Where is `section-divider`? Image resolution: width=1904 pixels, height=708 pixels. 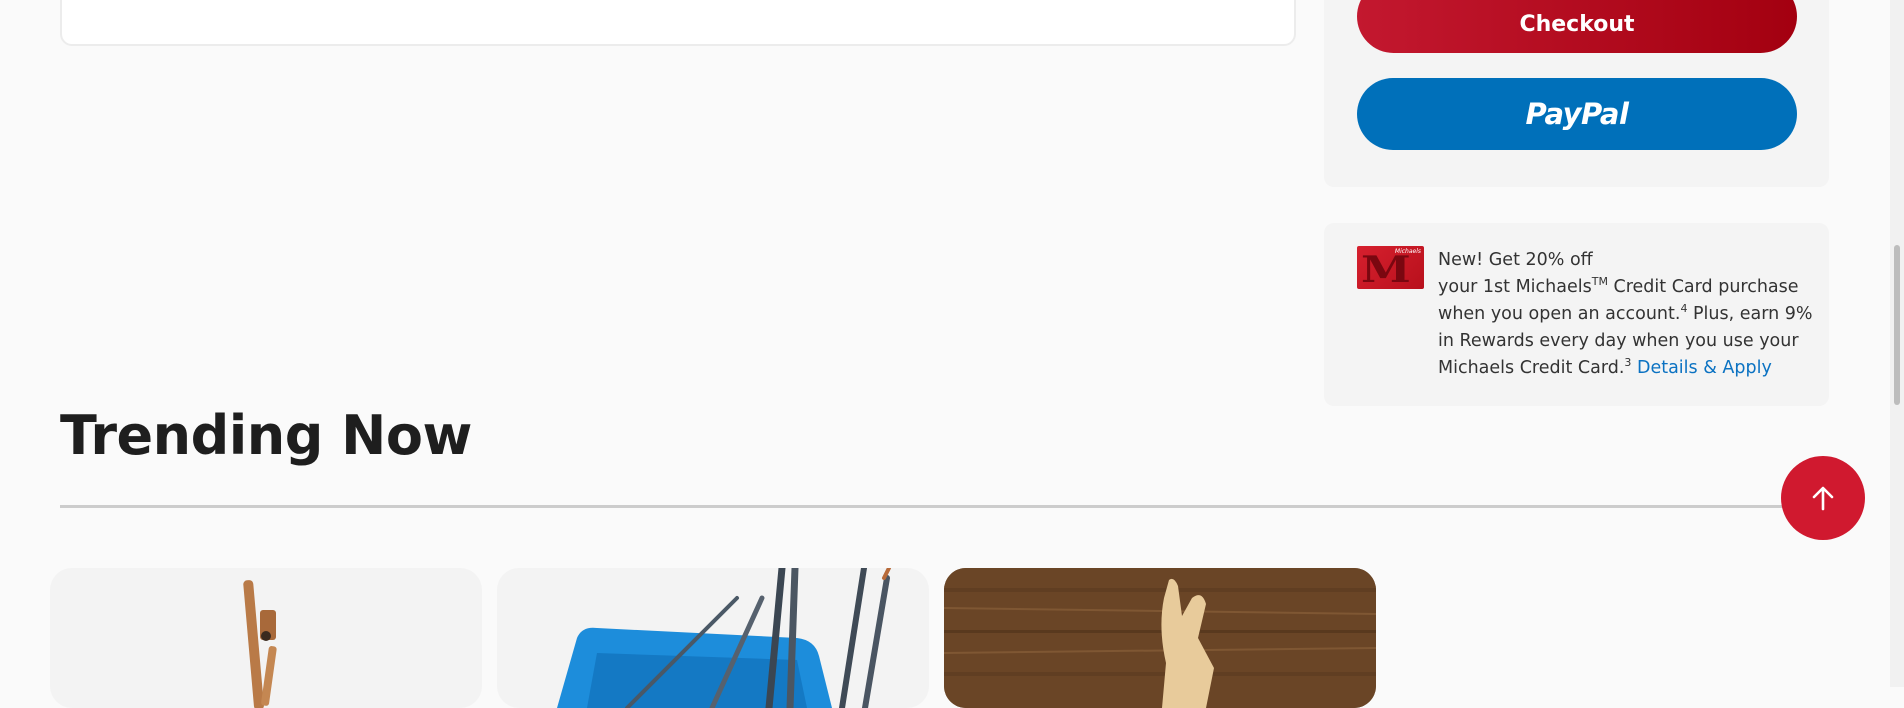 section-divider is located at coordinates (921, 506).